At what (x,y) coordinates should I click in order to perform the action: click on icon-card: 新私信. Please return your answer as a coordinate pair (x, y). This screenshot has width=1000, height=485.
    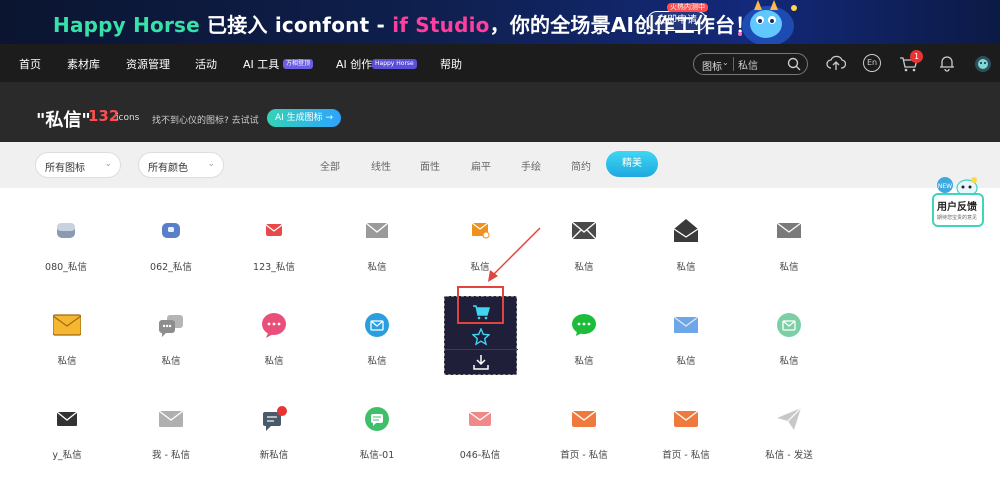
    Looking at the image, I should click on (274, 445).